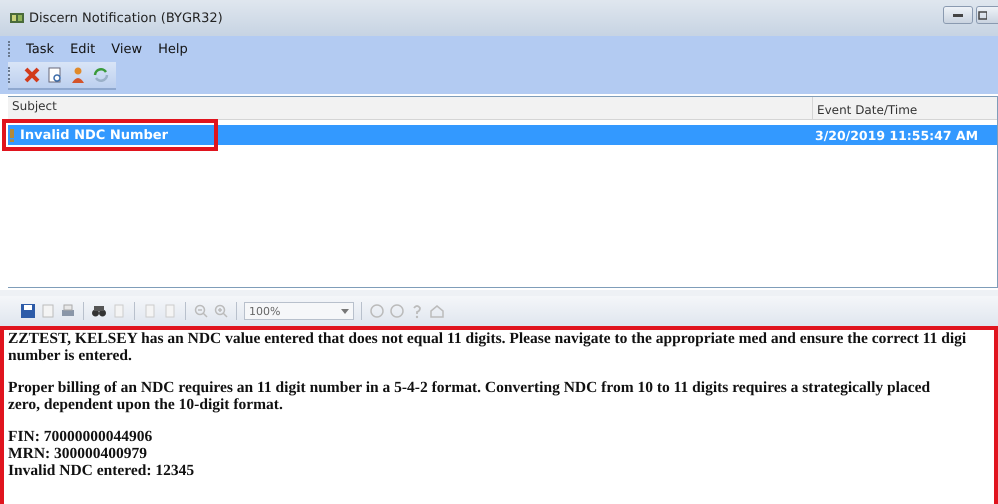  Describe the element at coordinates (905, 108) in the screenshot. I see `column-header: Event Date/Time` at that location.